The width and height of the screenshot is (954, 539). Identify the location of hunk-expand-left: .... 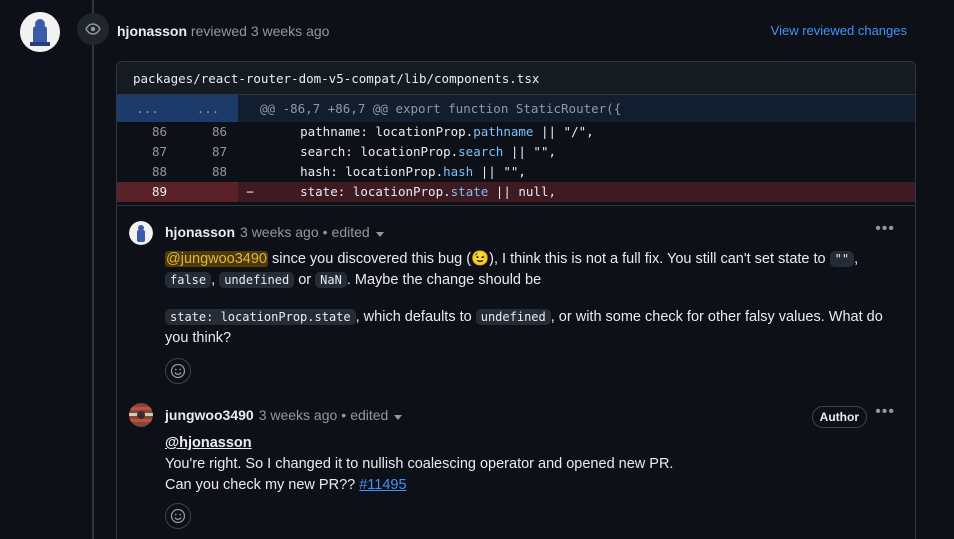
(147, 108).